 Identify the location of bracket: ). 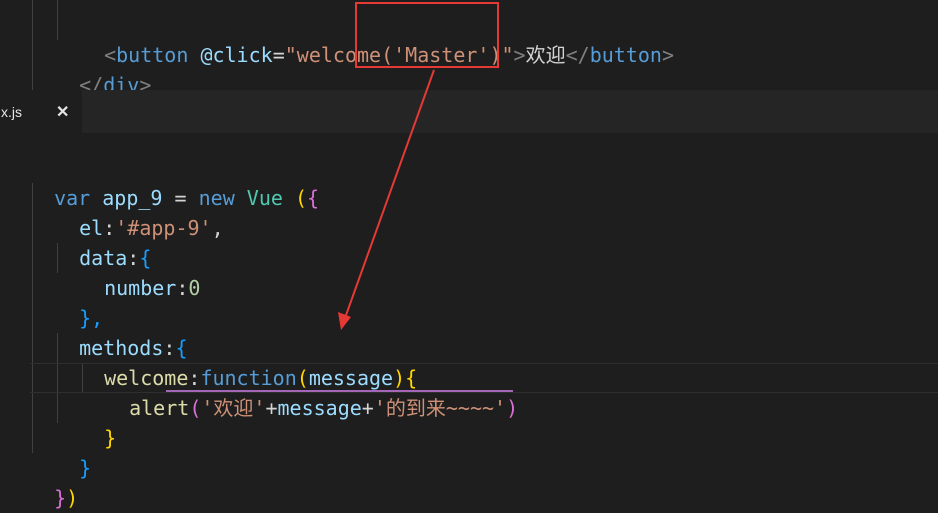
(72, 498).